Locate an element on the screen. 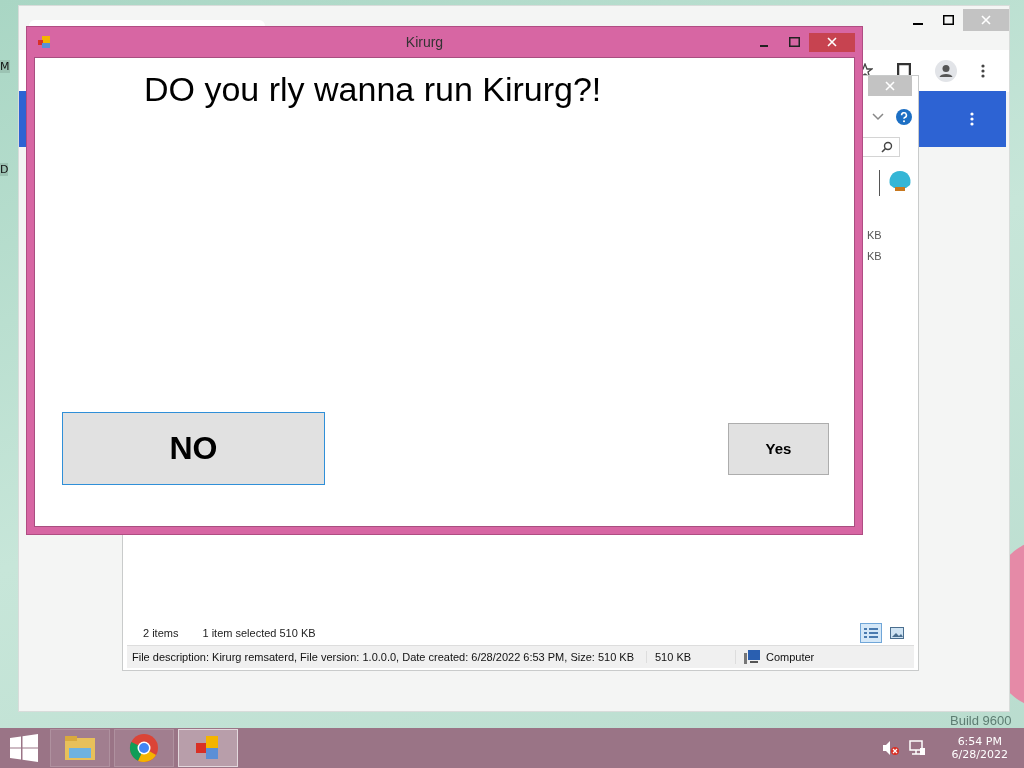  image-icon is located at coordinates (897, 633).